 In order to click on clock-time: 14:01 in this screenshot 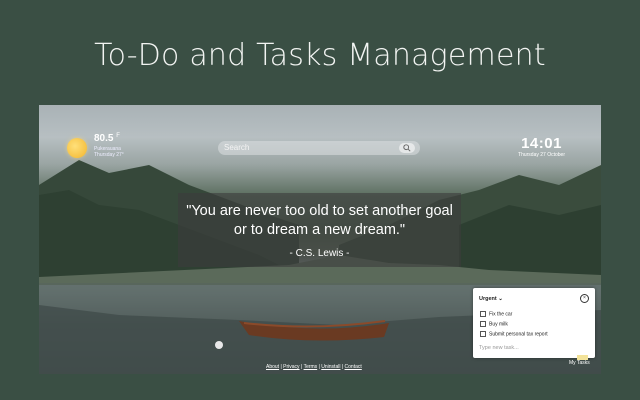, I will do `click(541, 143)`.